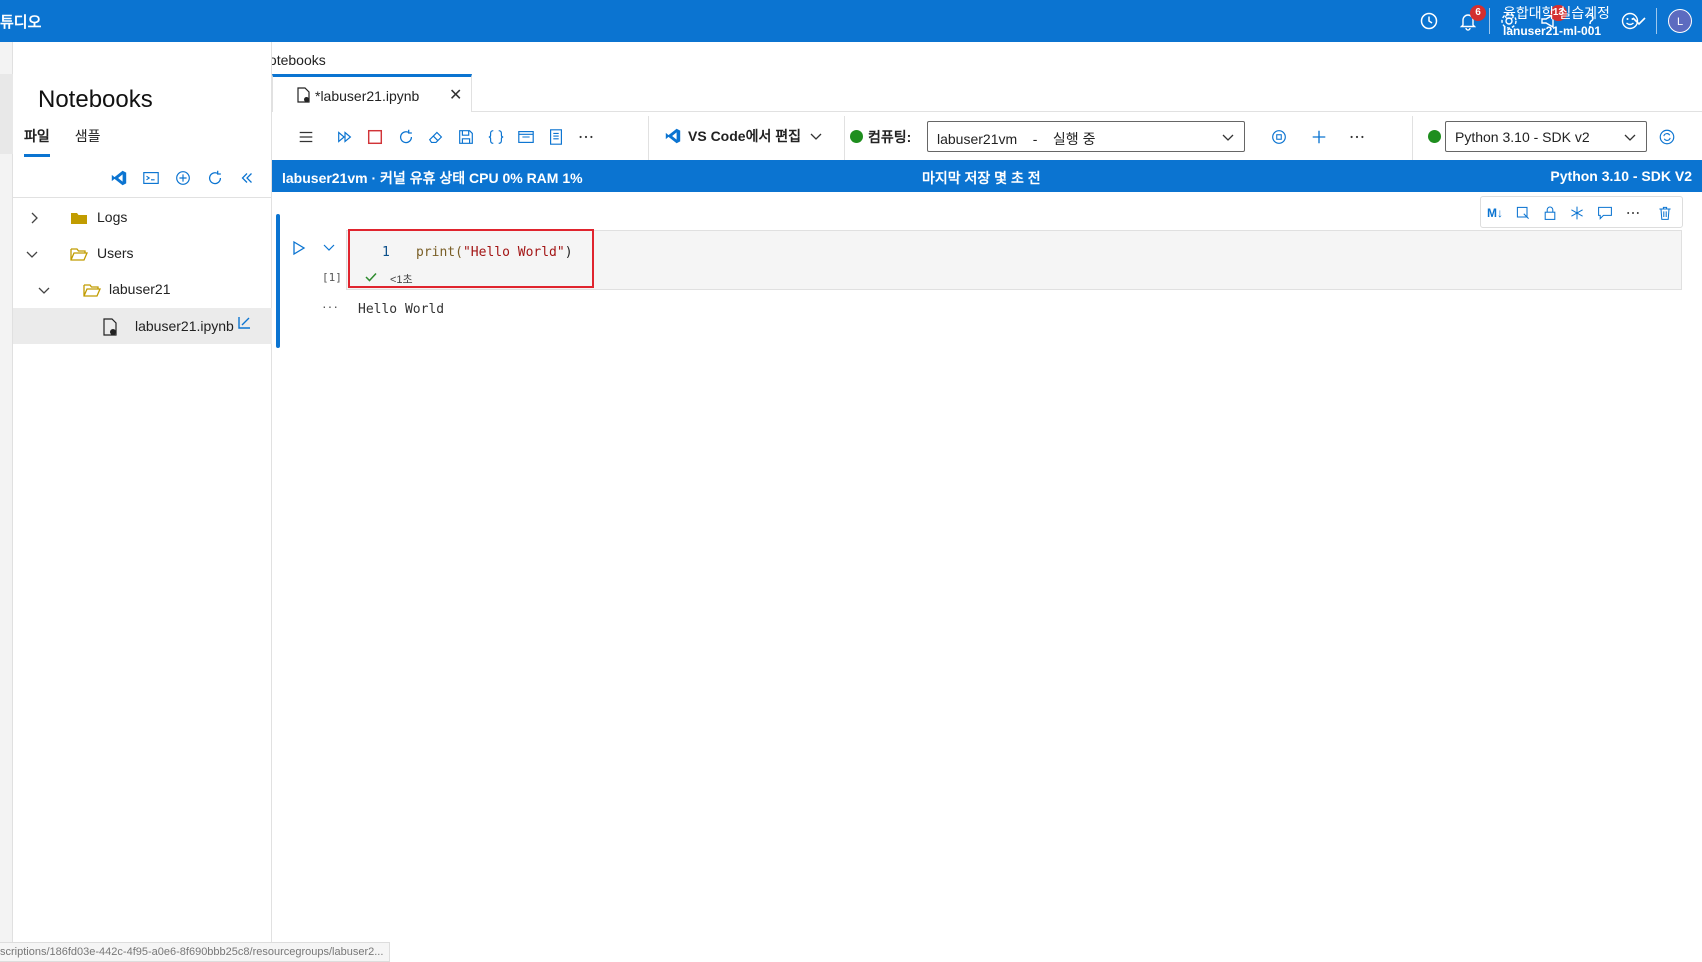  I want to click on compute-select: labuser21vm - 실행 중, so click(1086, 136).